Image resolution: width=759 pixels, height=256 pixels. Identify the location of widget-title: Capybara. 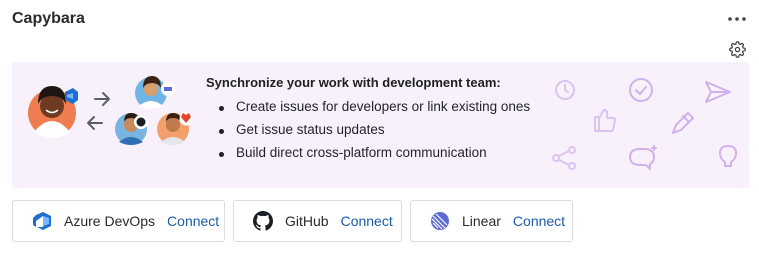
(48, 18).